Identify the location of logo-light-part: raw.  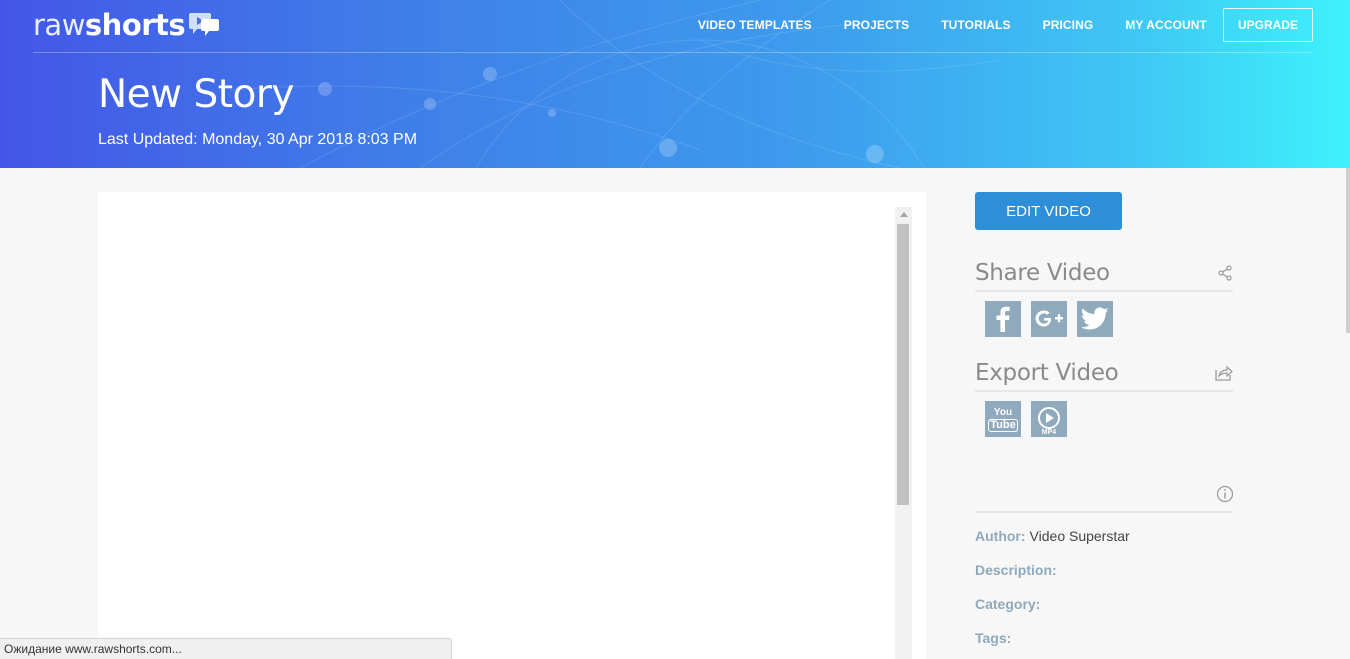
(59, 25).